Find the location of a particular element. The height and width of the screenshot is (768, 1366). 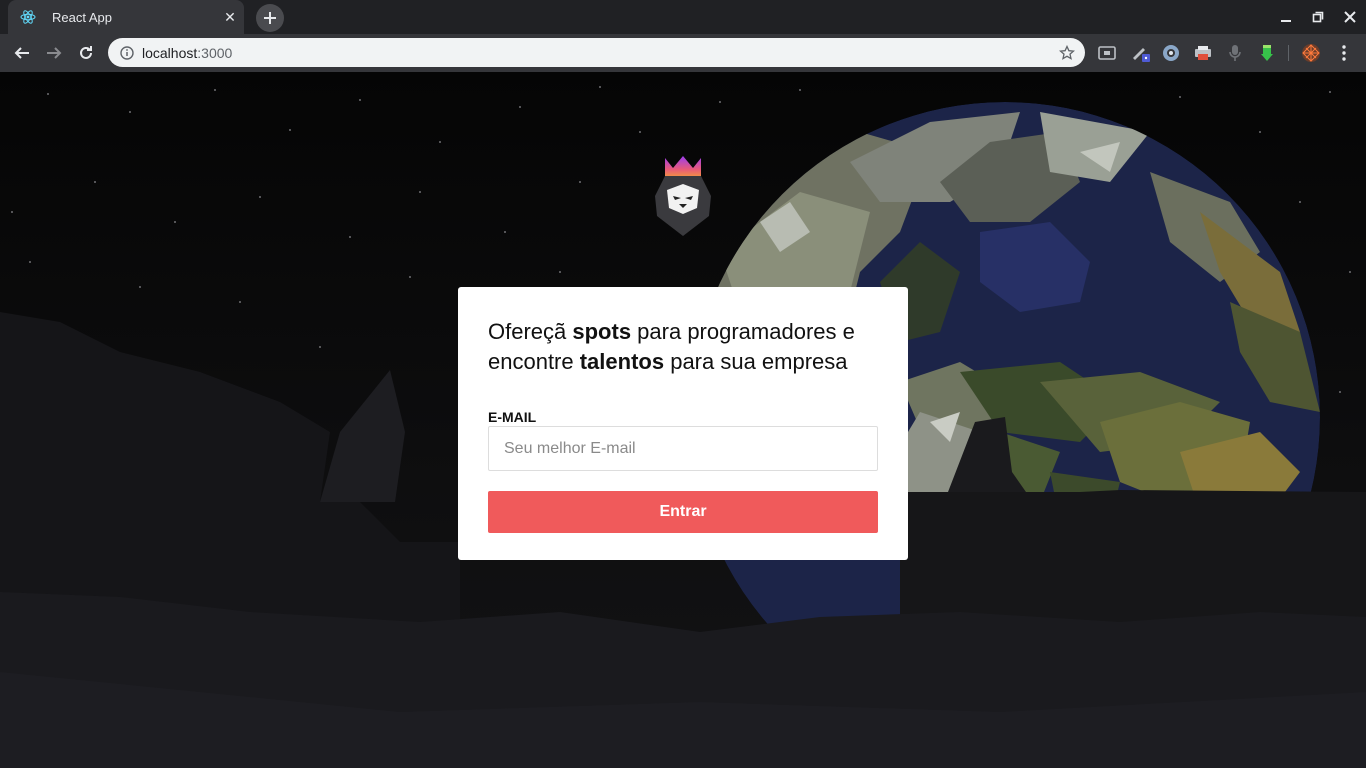

browser-tab: React App ✕ is located at coordinates (126, 17).